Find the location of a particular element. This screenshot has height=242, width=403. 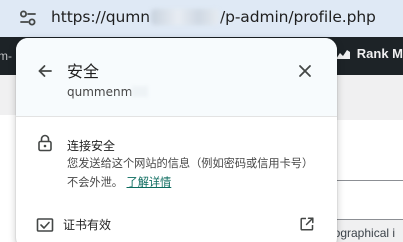

arrow-left-icon is located at coordinates (45, 71).